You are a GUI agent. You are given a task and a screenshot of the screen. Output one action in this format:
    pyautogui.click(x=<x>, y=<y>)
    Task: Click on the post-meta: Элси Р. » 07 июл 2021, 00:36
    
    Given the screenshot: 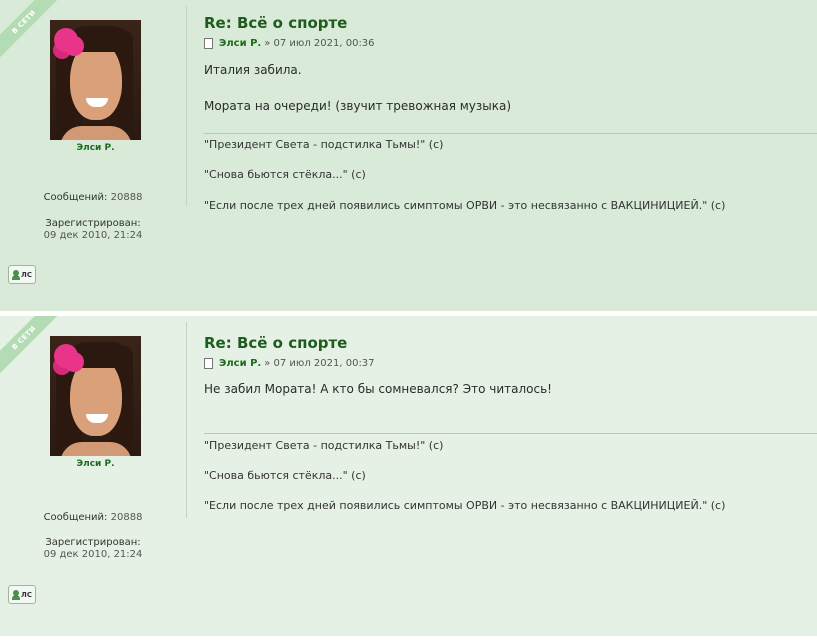 What is the action you would take?
    pyautogui.click(x=289, y=43)
    